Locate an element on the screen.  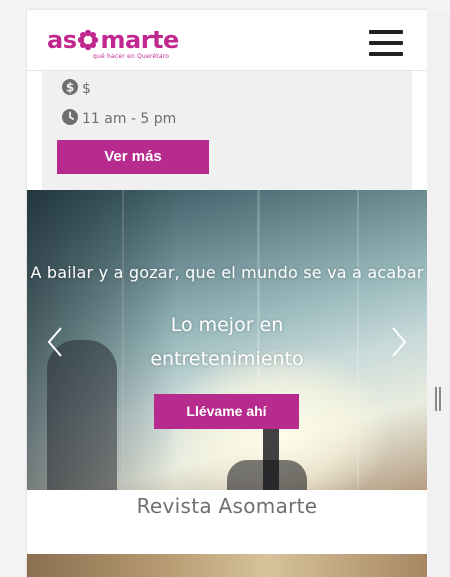
slide-title: Lo mejor en entretenimiento is located at coordinates (227, 342).